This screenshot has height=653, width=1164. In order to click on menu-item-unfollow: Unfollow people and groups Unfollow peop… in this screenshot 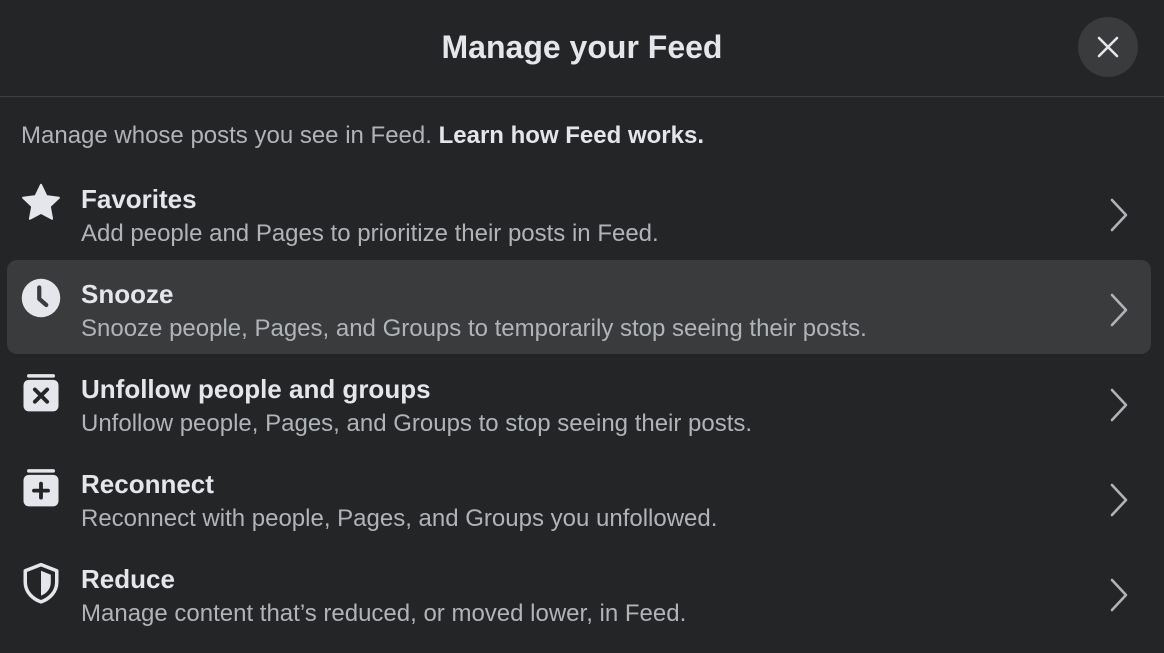, I will do `click(579, 402)`.